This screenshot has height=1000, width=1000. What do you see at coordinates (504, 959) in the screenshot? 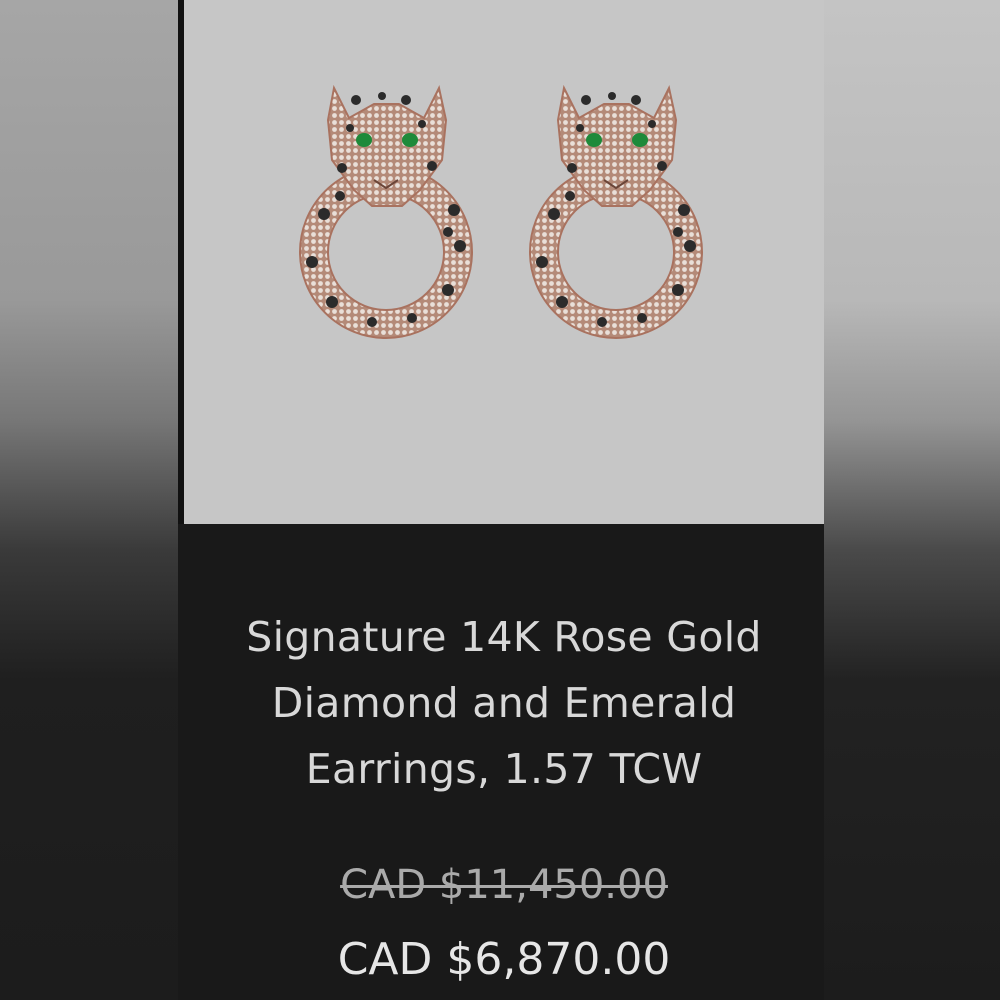
I see `sale-price: CAD $6,870.00` at bounding box center [504, 959].